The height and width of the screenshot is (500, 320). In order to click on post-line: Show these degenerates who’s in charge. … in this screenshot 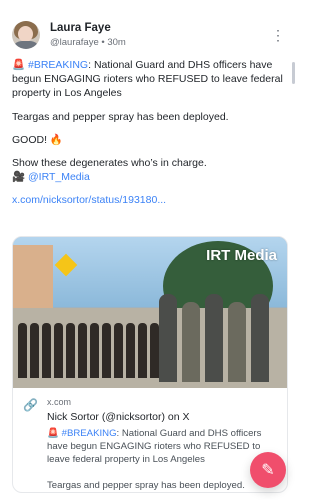, I will do `click(149, 170)`.